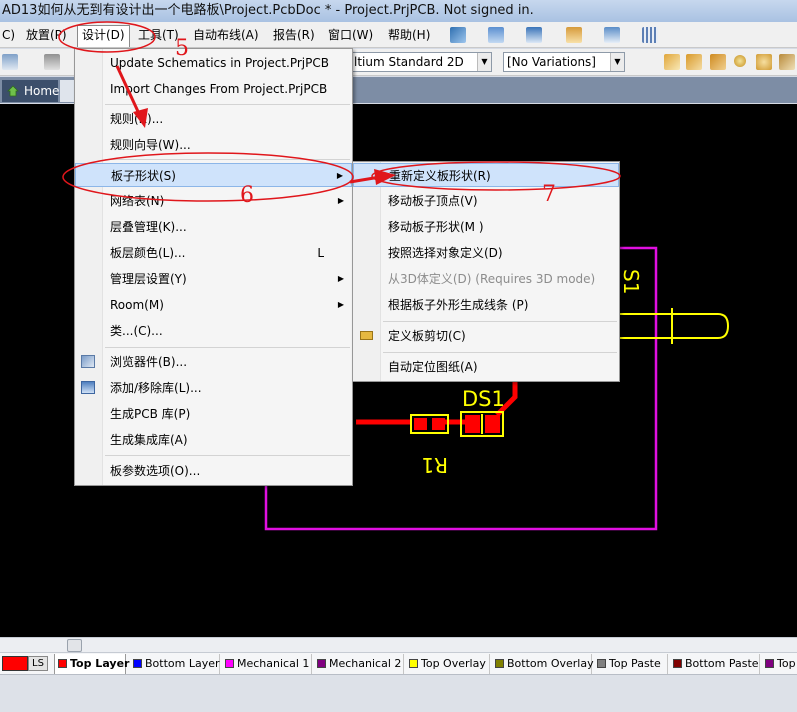  Describe the element at coordinates (486, 336) in the screenshot. I see `menu-item-define-board-cutout: 定义板剪切(C)` at that location.